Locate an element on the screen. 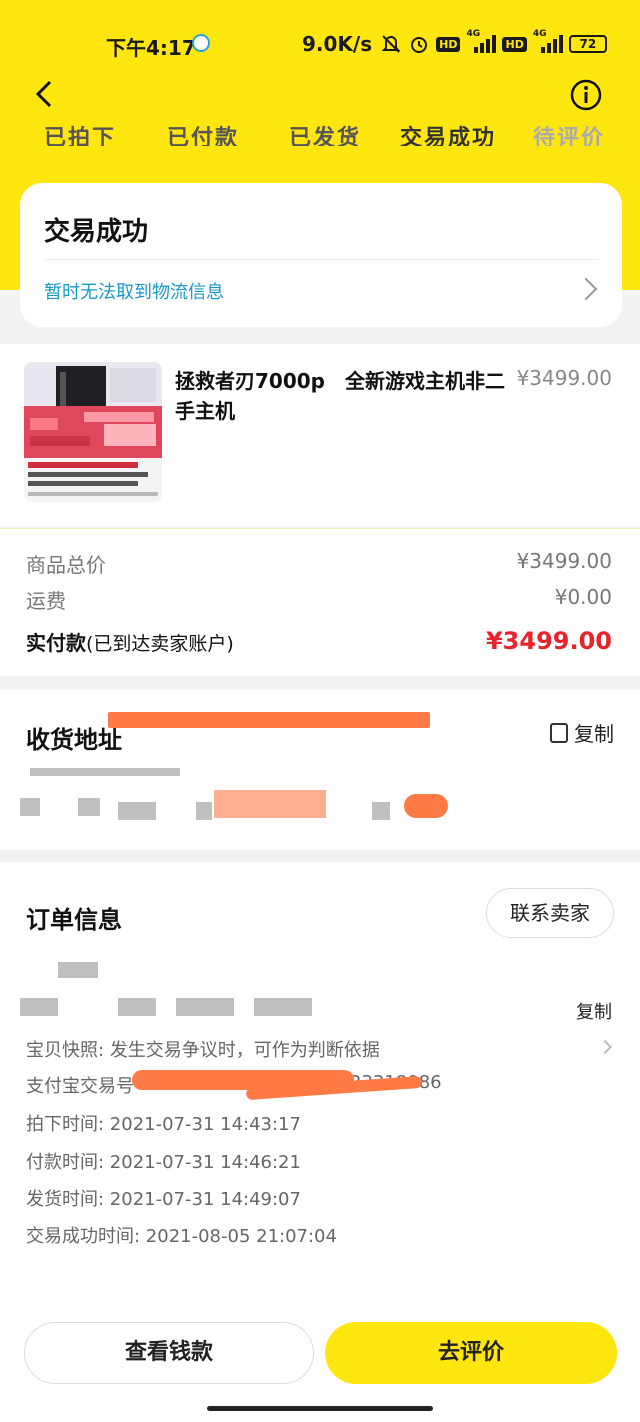 Image resolution: width=640 pixels, height=1422 pixels. status-bar: 下午4:17 9.0K/s HD 4G HD 4G 72 is located at coordinates (320, 45).